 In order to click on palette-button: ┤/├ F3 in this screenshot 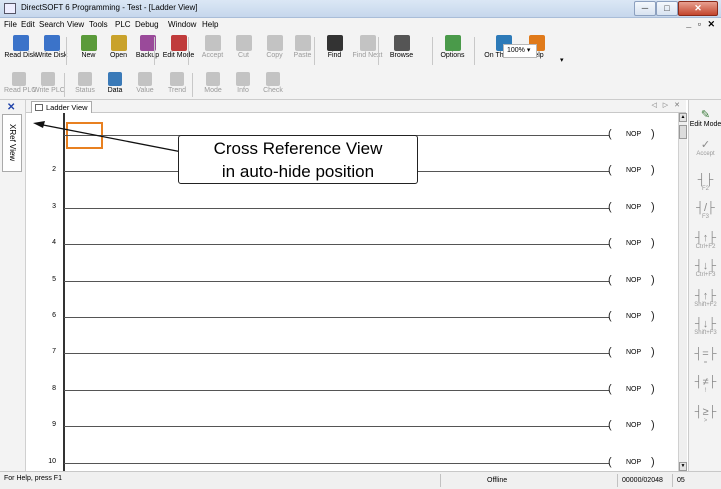, I will do `click(705, 211)`.